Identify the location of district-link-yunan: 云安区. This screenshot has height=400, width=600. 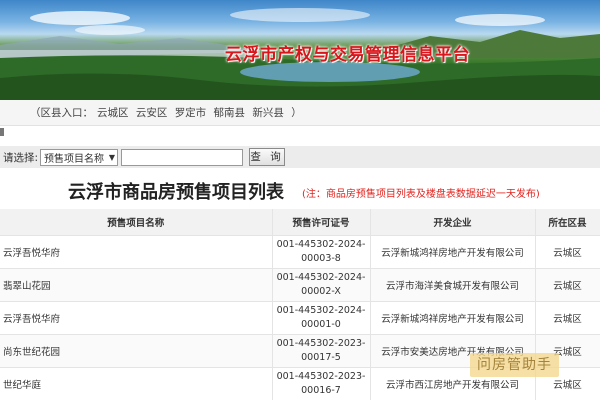
(152, 113).